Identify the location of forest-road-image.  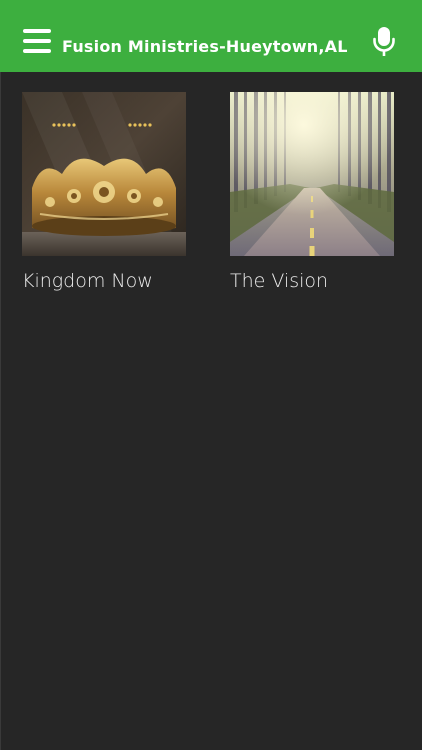
(312, 174).